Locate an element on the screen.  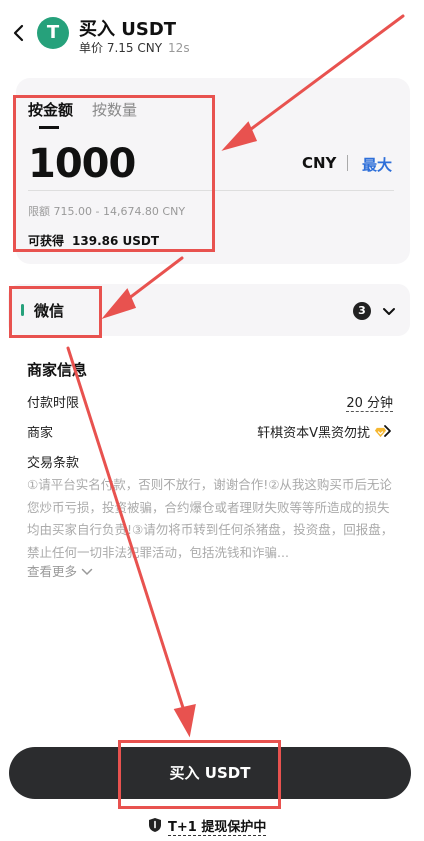
terms-label: 交易条款 is located at coordinates (53, 463).